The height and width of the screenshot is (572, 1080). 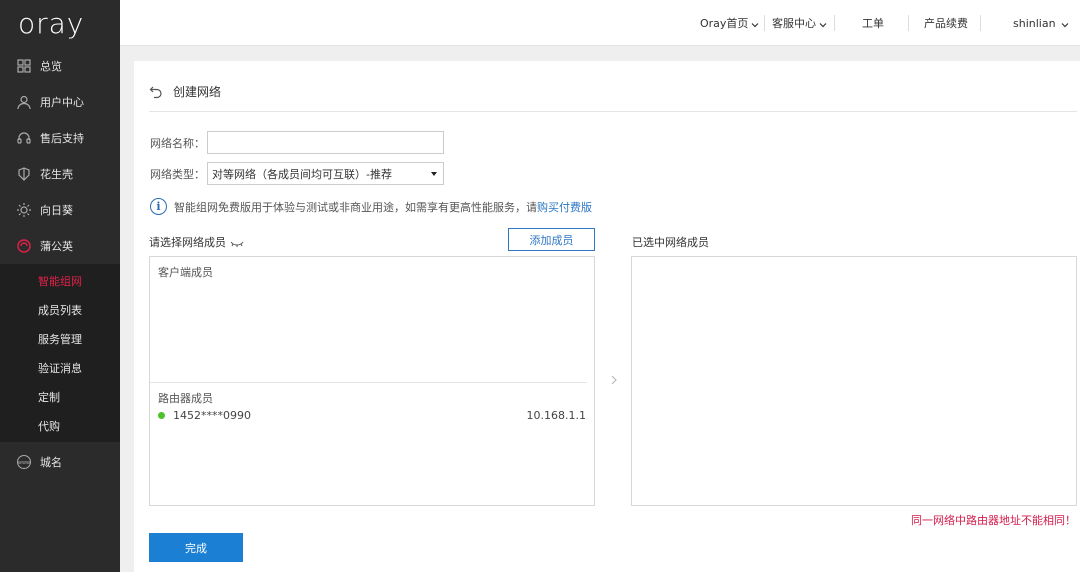 I want to click on dropdown-arrow-icon, so click(x=434, y=174).